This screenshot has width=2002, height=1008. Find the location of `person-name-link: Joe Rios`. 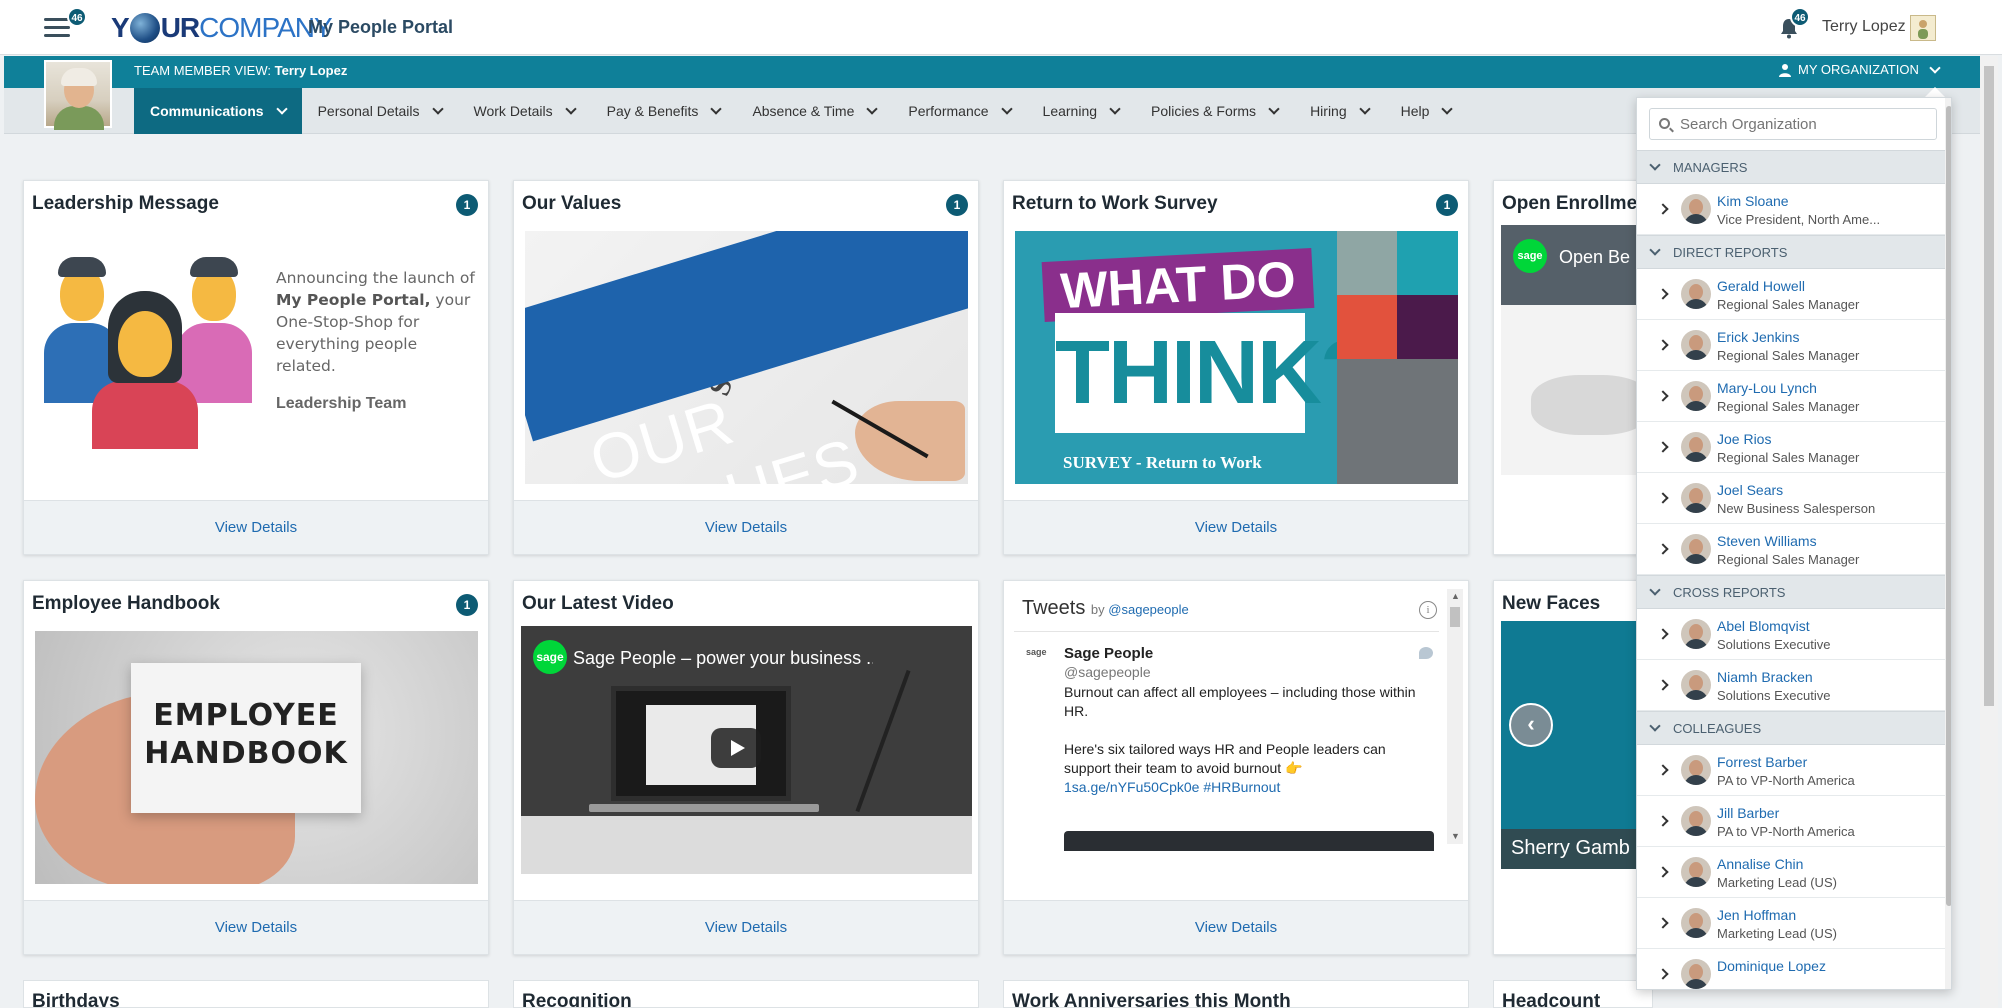

person-name-link: Joe Rios is located at coordinates (1744, 439).